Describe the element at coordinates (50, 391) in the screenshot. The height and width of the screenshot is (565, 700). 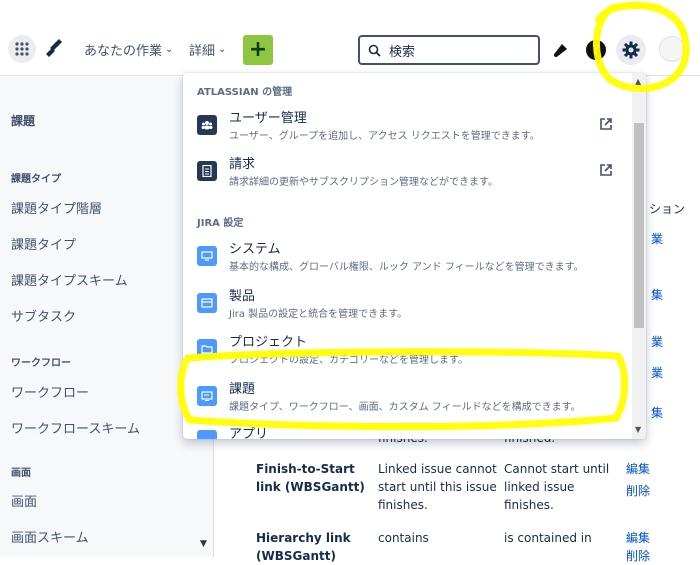
I see `sidebar-item-workflows: ワークフロー` at that location.